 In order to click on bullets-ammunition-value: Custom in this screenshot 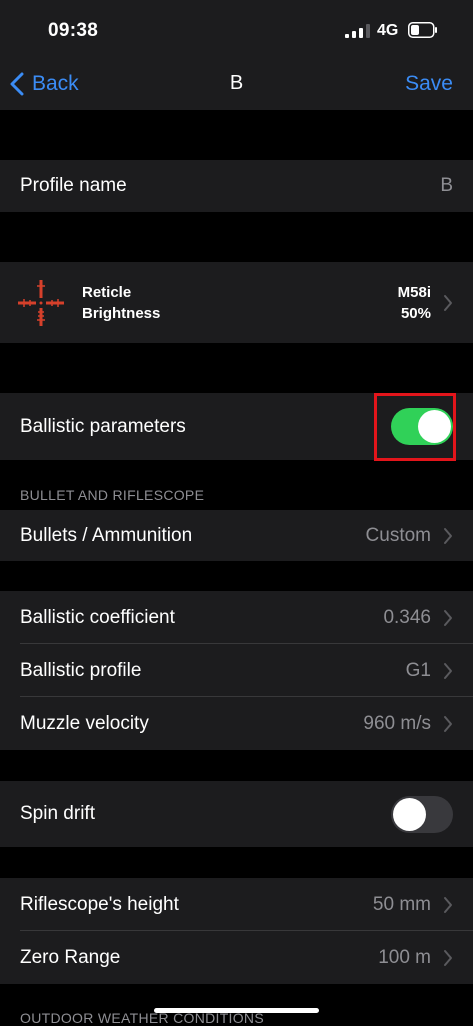, I will do `click(398, 535)`.